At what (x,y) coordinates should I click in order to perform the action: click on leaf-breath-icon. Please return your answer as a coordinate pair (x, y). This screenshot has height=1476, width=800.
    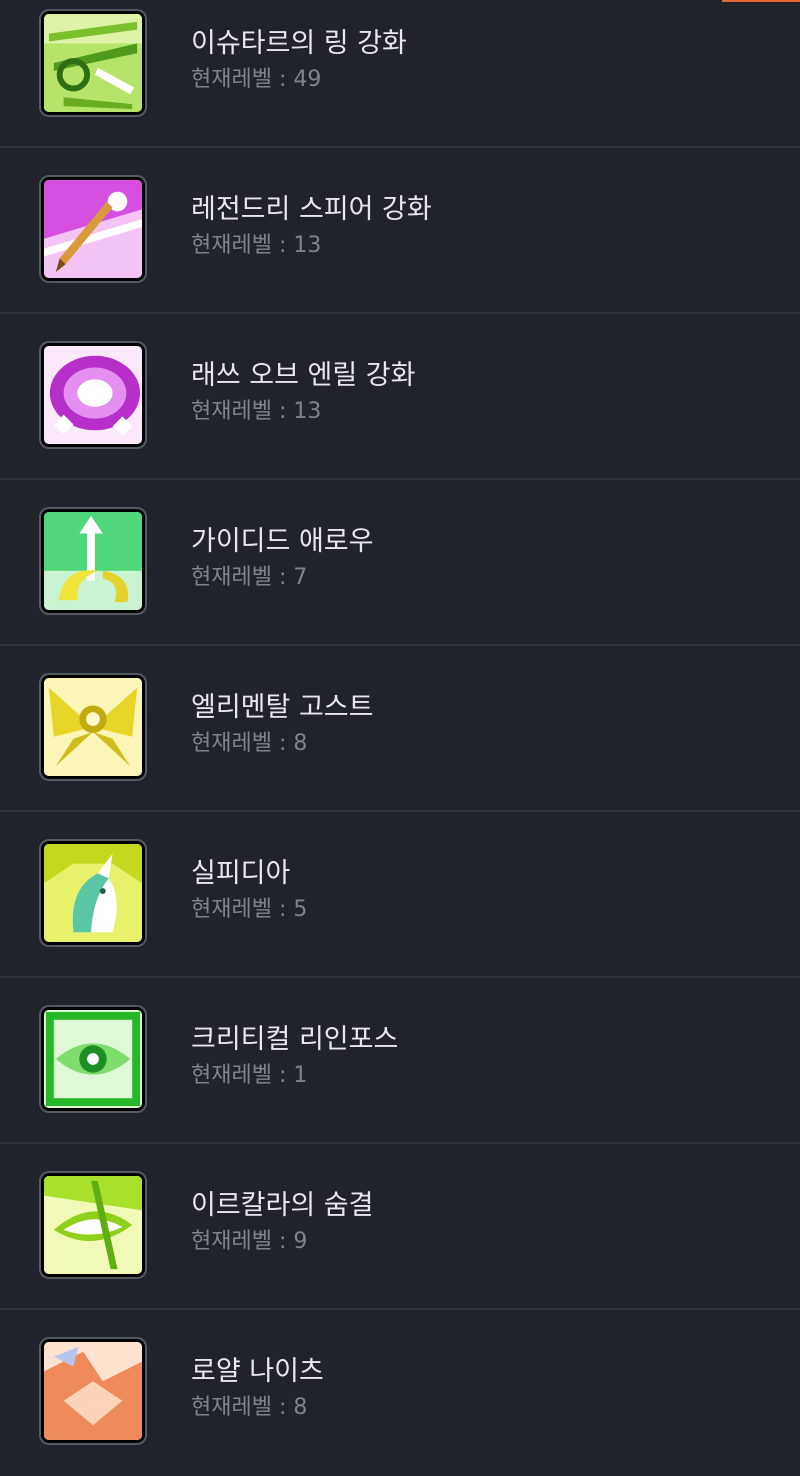
    Looking at the image, I should click on (93, 1225).